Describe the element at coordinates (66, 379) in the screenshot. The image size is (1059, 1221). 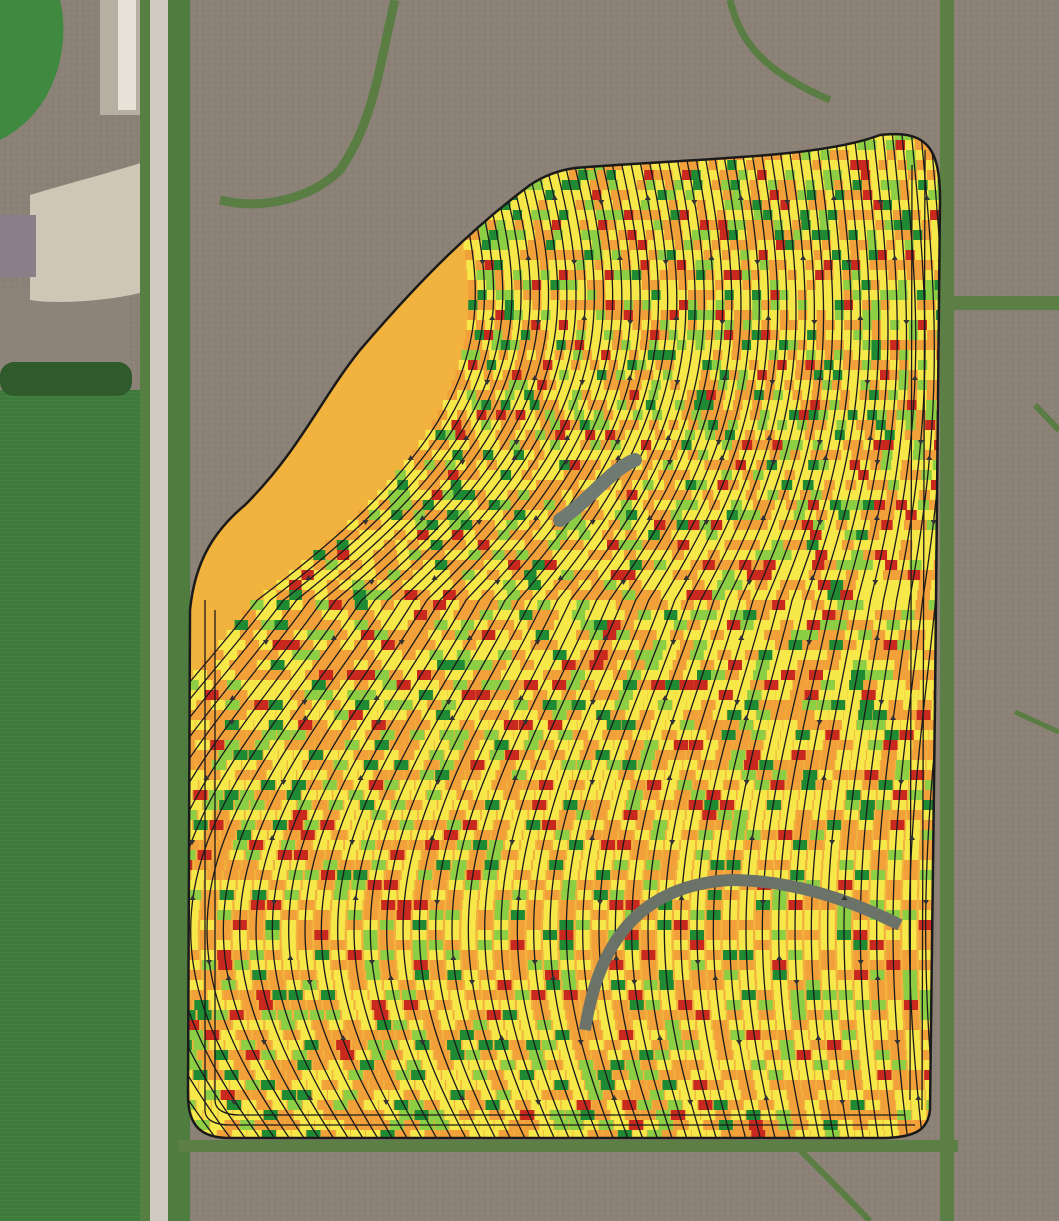
I see `tree-row` at that location.